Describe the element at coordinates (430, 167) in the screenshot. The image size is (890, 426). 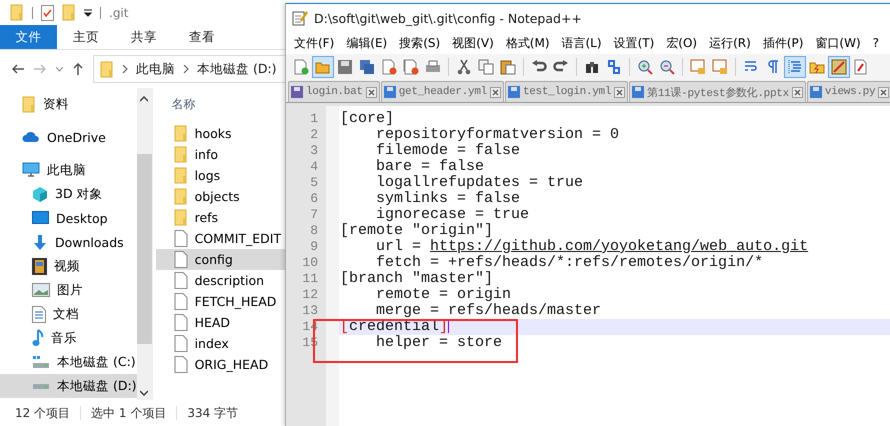
I see `code-line: bare = false` at that location.